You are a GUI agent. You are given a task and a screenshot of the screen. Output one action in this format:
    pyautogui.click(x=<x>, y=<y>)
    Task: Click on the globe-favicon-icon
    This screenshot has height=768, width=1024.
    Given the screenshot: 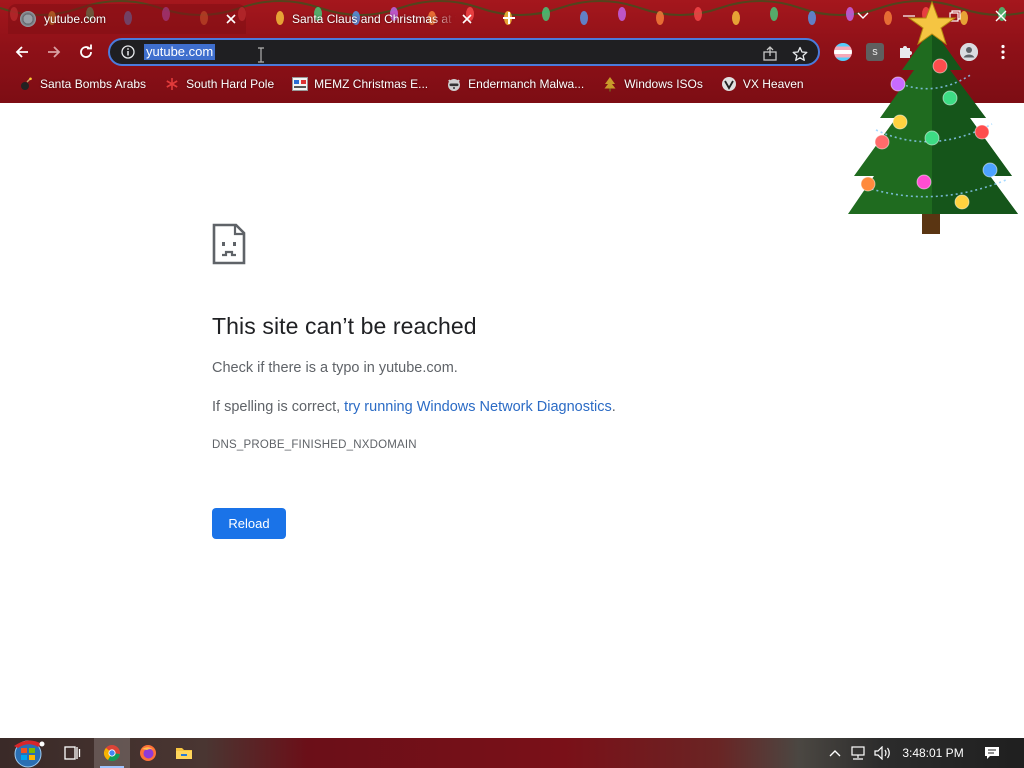 What is the action you would take?
    pyautogui.click(x=28, y=19)
    